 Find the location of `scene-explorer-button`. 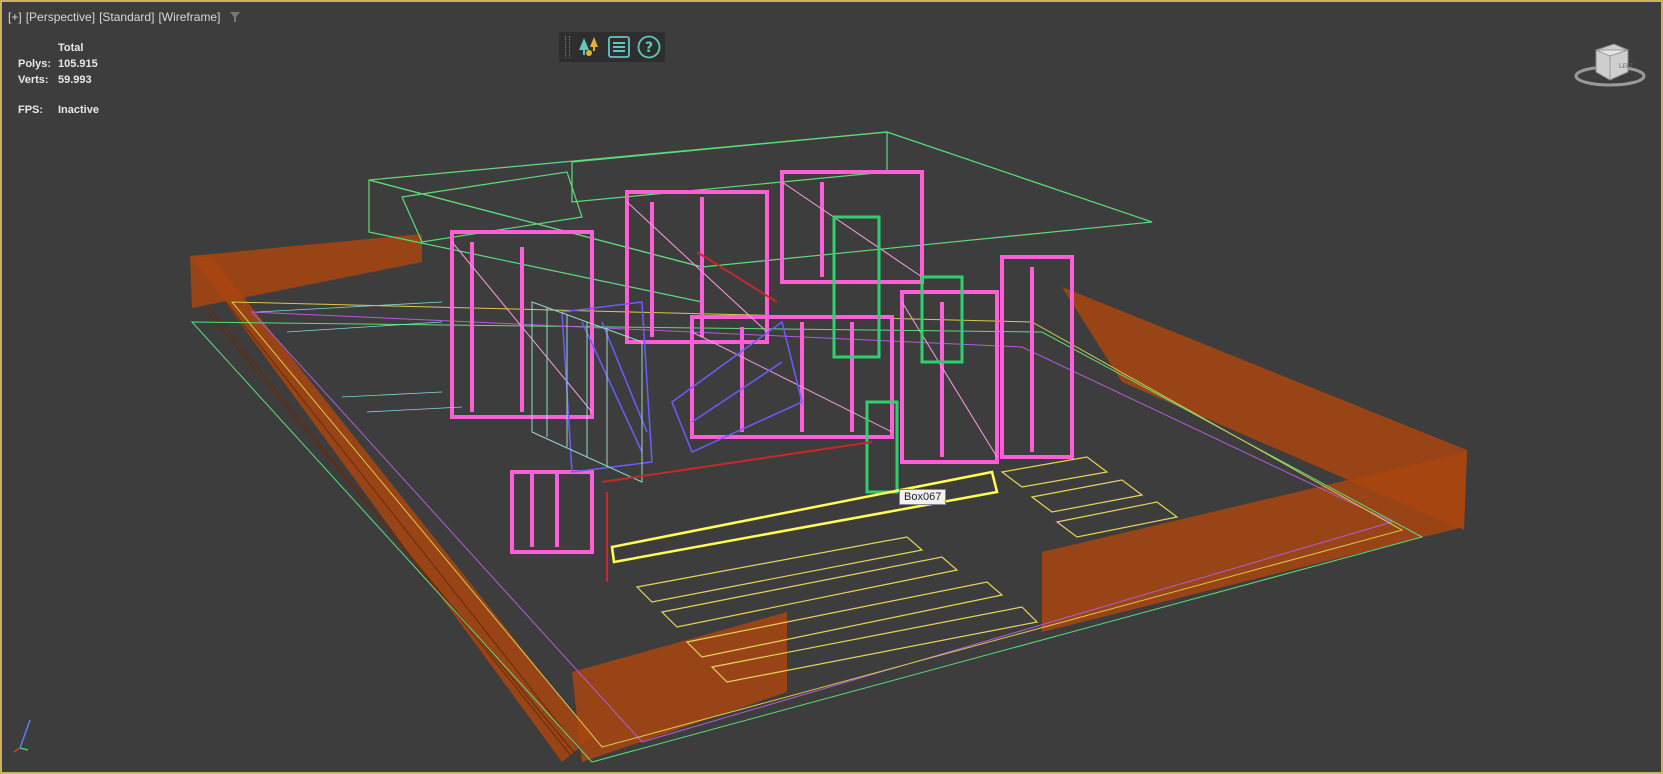

scene-explorer-button is located at coordinates (589, 47).